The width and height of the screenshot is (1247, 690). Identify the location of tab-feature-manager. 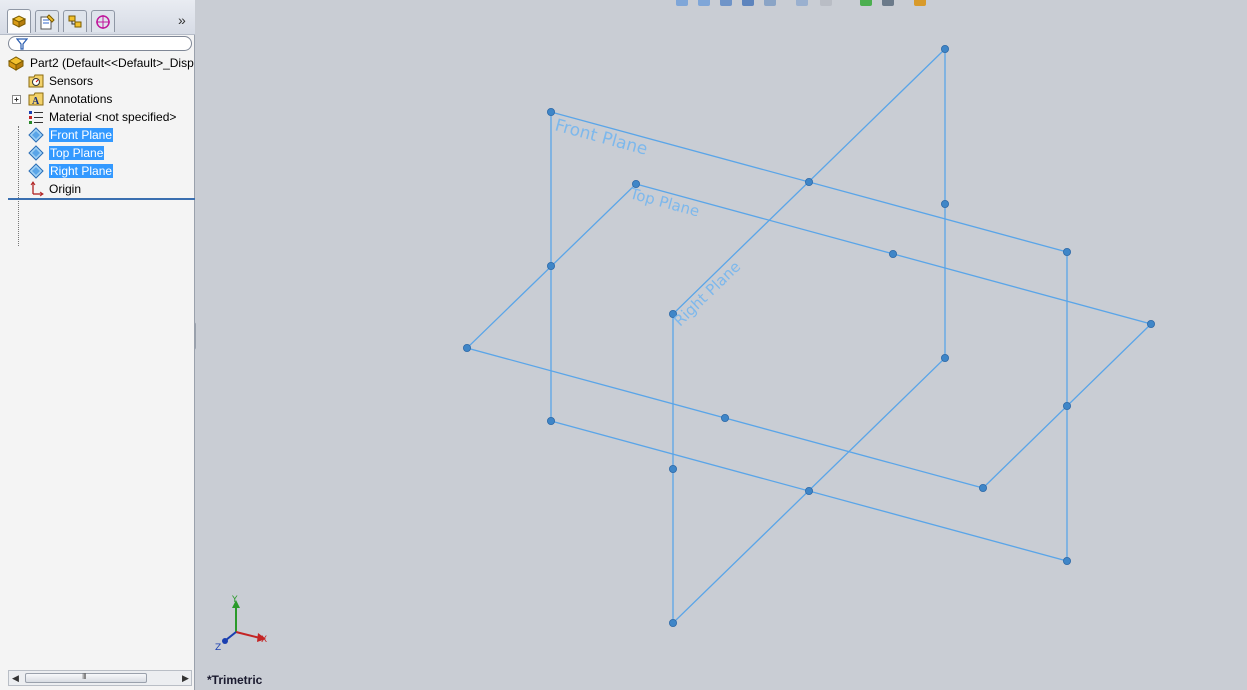
(19, 21).